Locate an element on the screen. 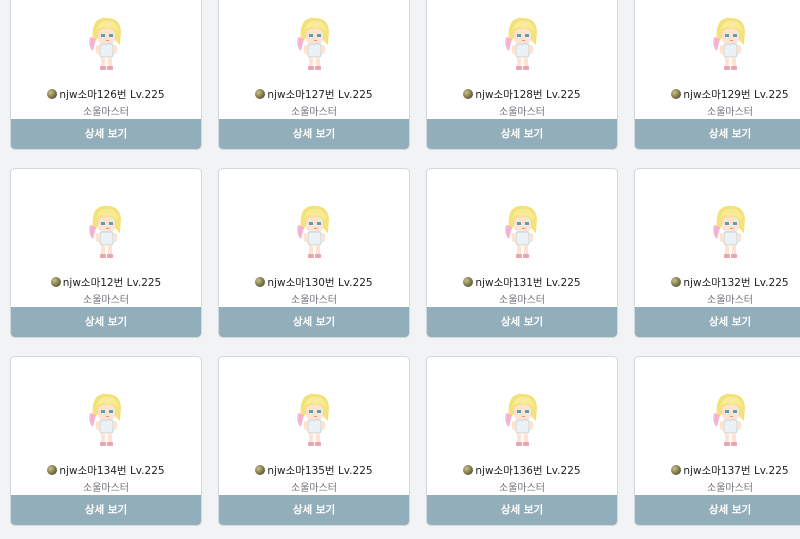 This screenshot has height=539, width=800. character-name: njw소마136번 is located at coordinates (509, 471).